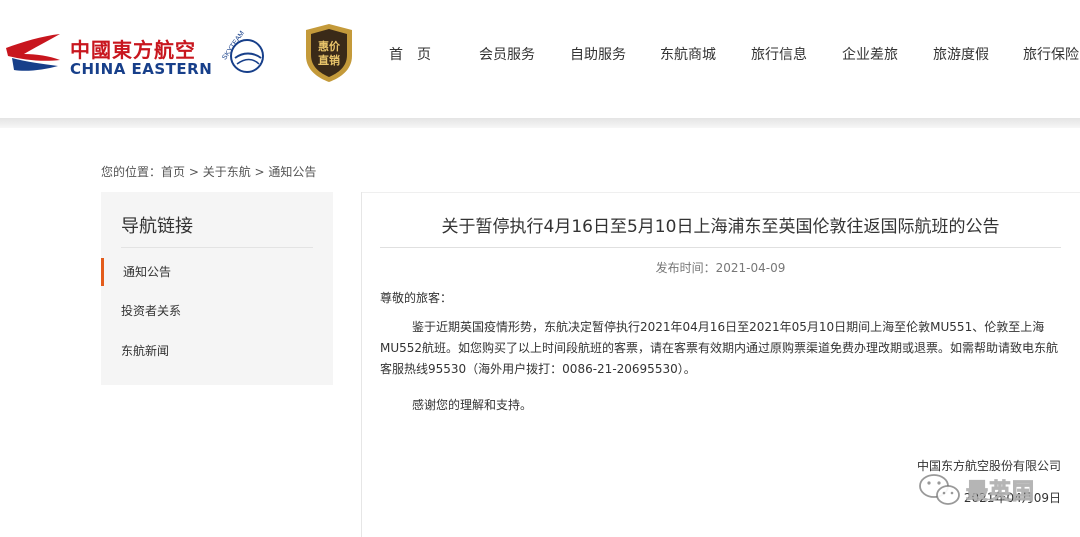 Image resolution: width=1080 pixels, height=537 pixels. Describe the element at coordinates (410, 54) in the screenshot. I see `nav-item-home: 首 页` at that location.